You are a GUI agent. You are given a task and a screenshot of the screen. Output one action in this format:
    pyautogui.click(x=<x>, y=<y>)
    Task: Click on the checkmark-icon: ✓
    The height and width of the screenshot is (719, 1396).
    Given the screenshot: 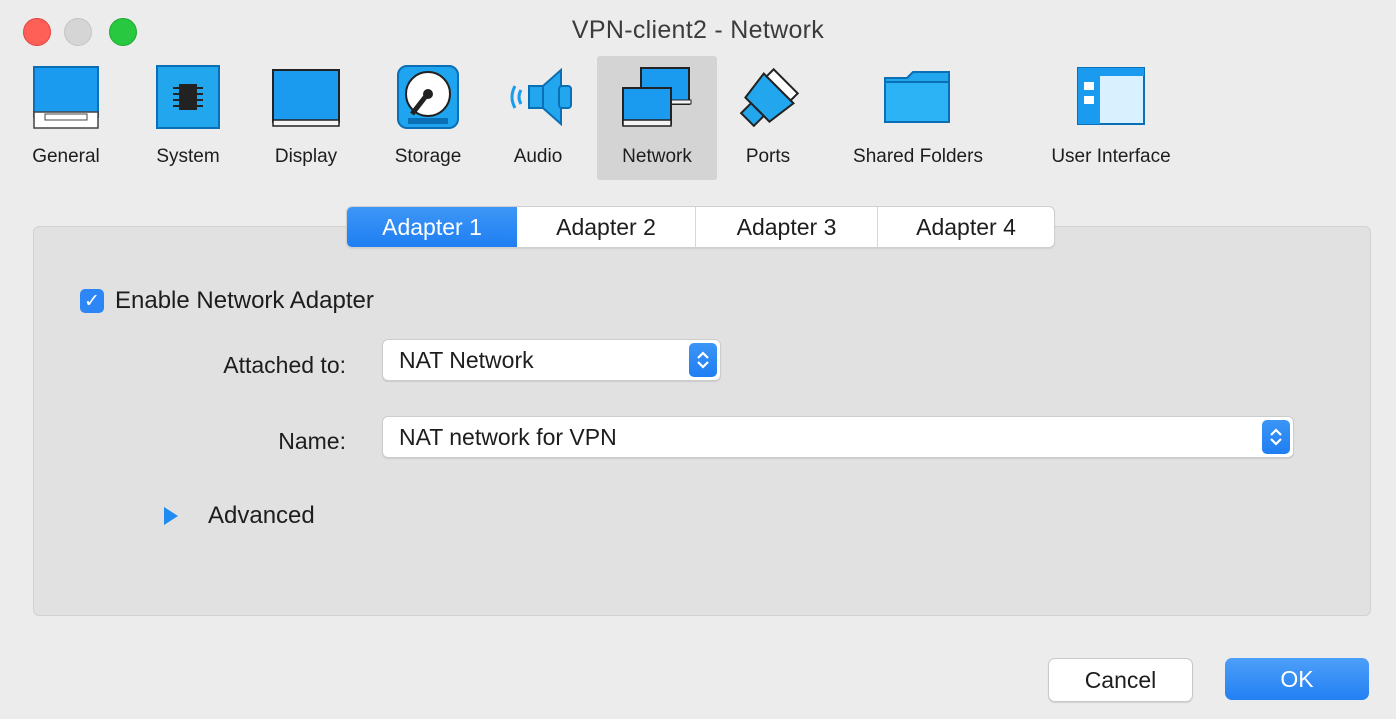 What is the action you would take?
    pyautogui.click(x=92, y=301)
    